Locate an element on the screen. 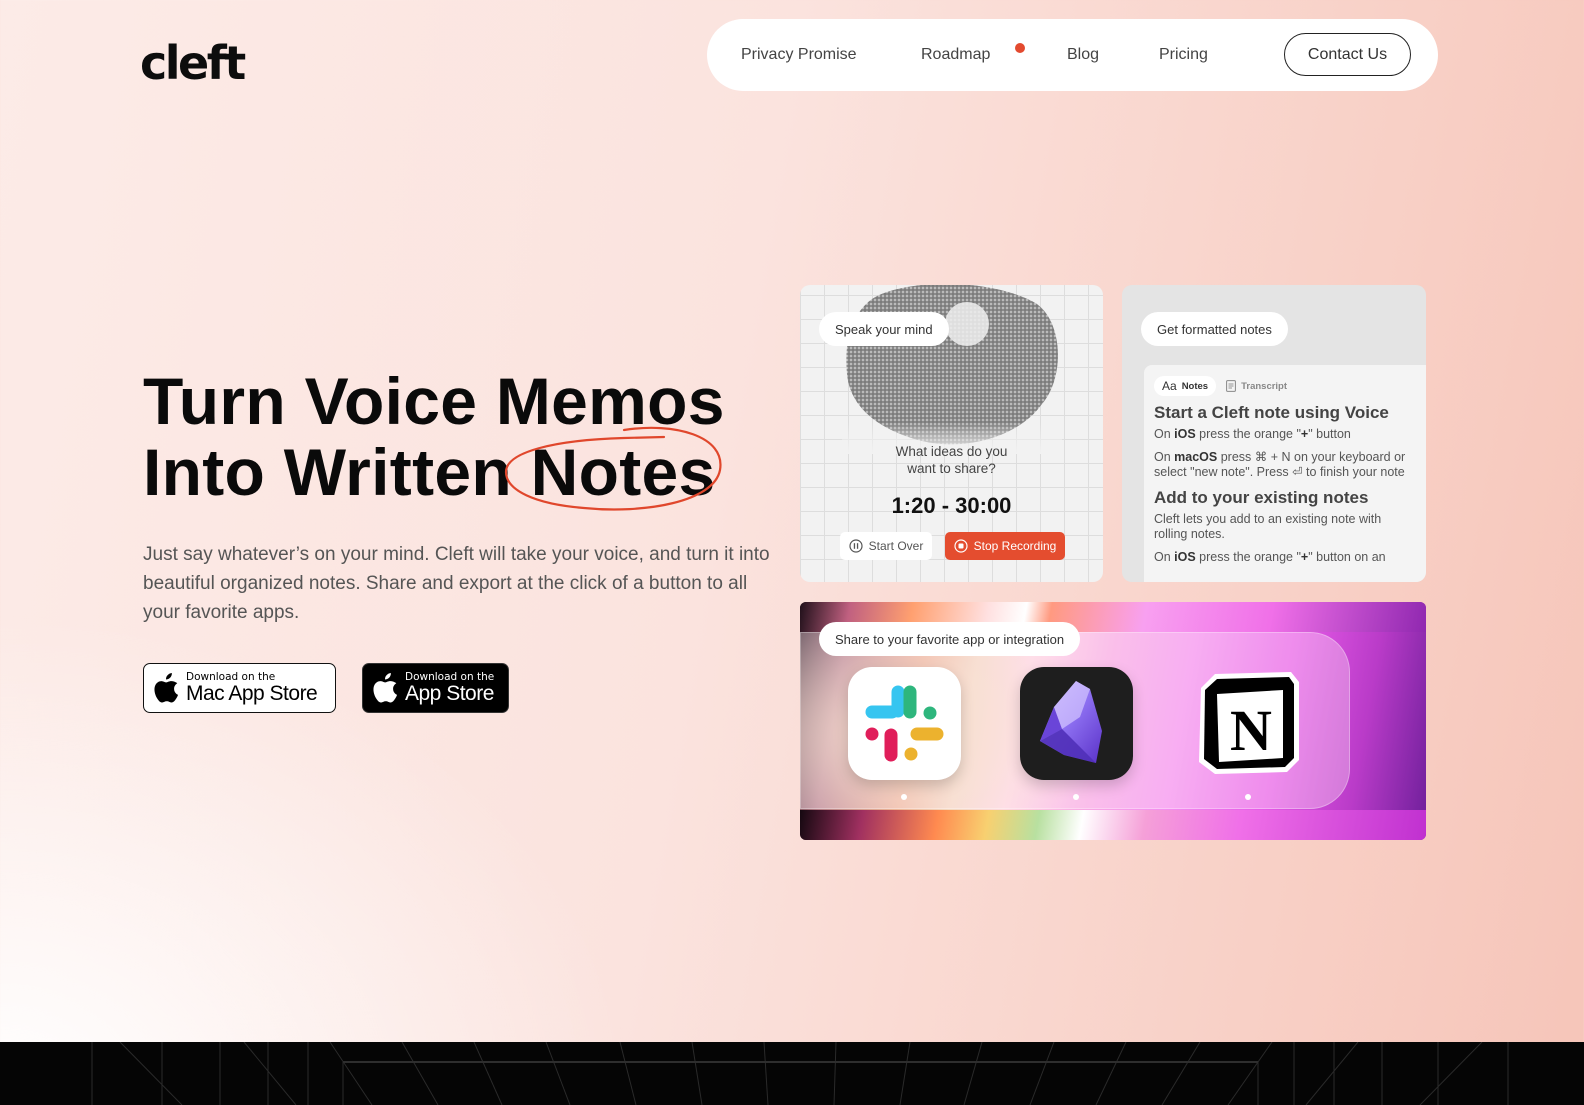 Image resolution: width=1584 pixels, height=1105 pixels. svg-text: N is located at coordinates (1251, 730).